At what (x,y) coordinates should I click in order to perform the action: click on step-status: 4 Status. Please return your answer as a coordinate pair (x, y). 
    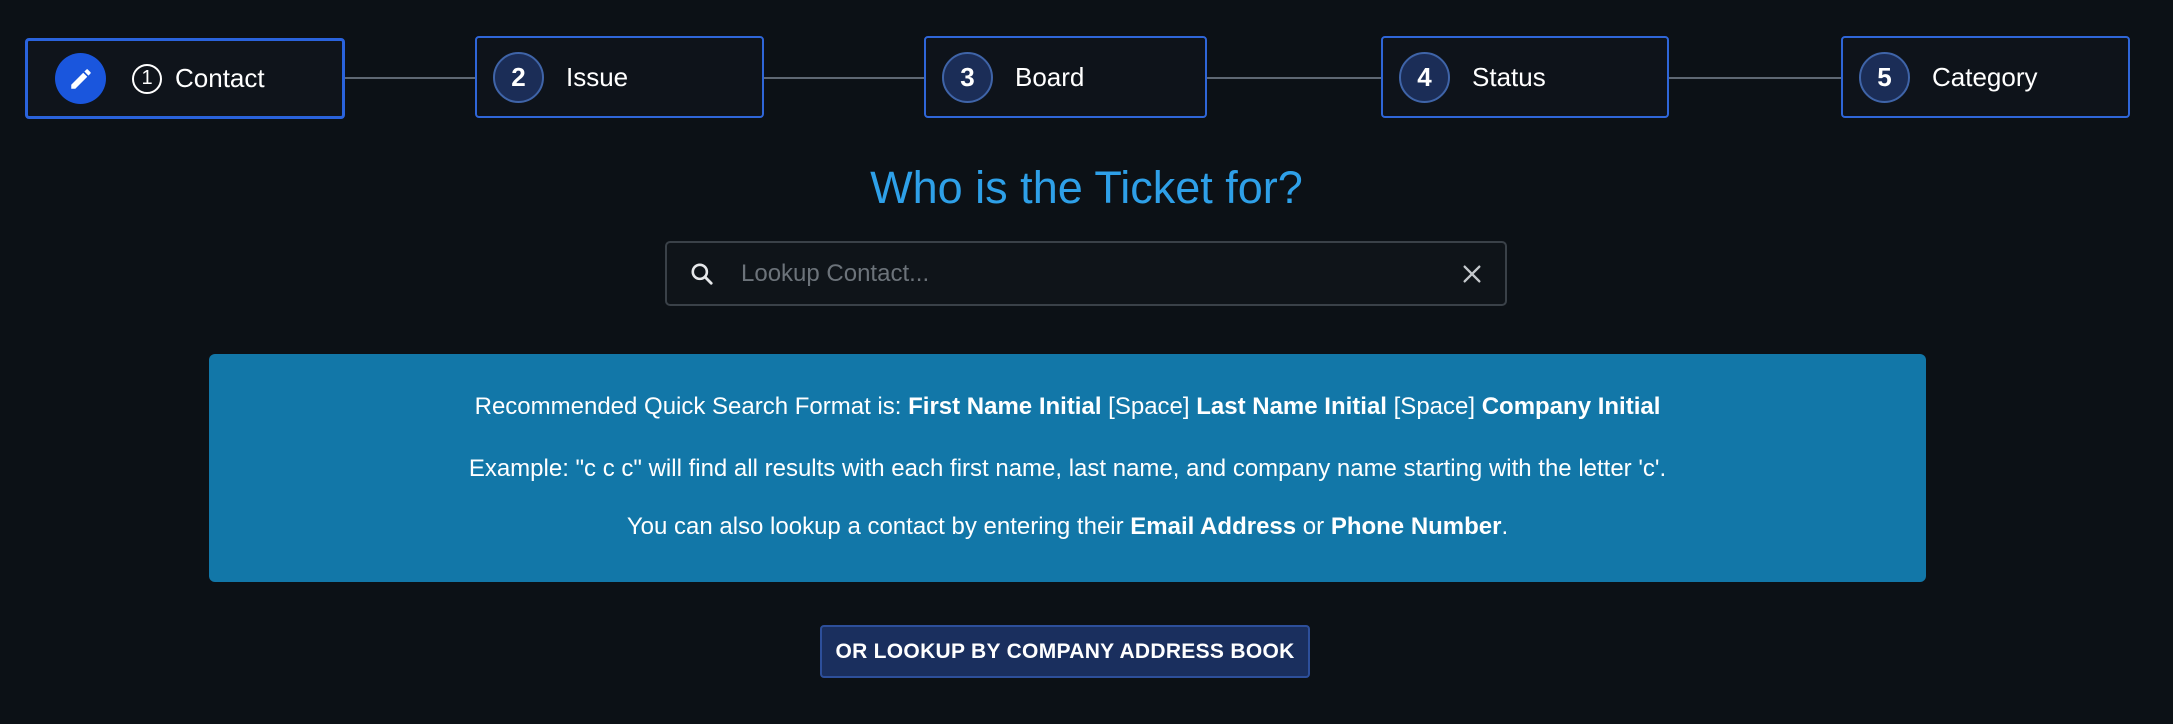
    Looking at the image, I should click on (1525, 77).